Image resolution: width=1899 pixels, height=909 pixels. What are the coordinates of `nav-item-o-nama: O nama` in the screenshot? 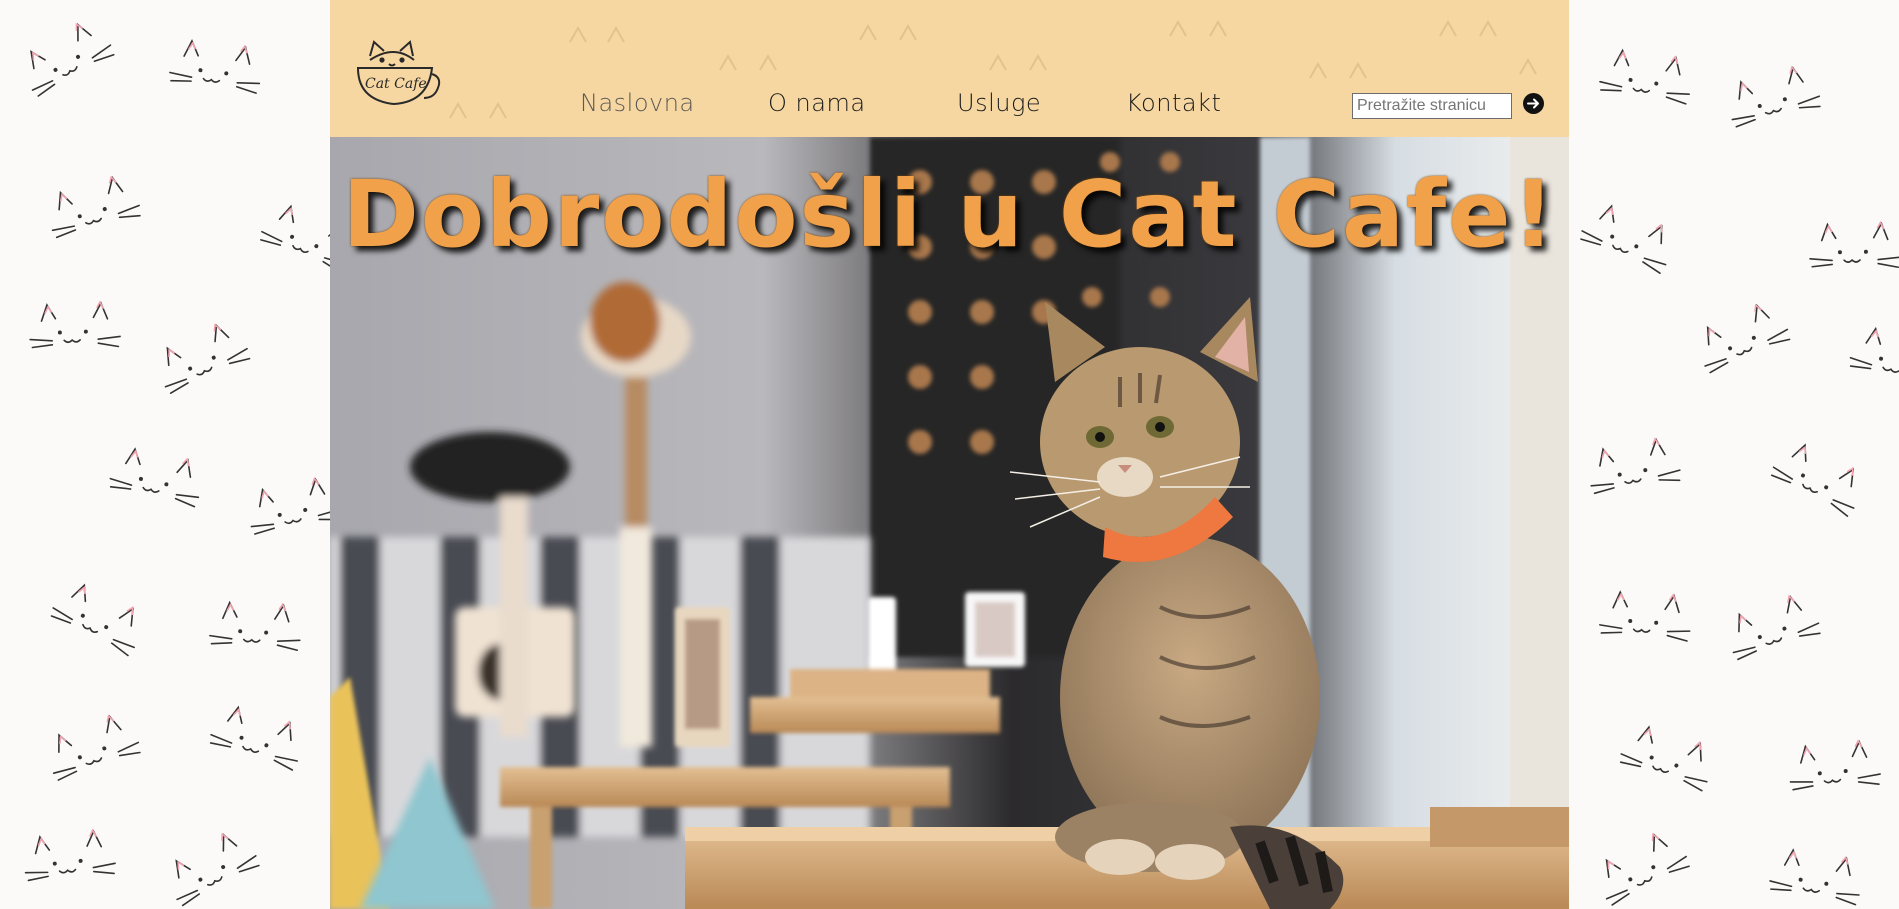 It's located at (817, 103).